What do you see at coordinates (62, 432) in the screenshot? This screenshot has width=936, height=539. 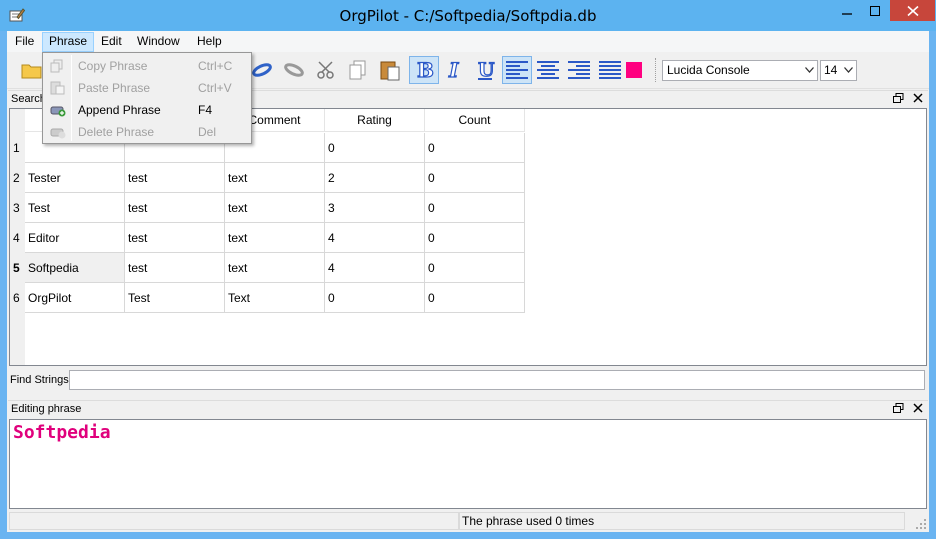 I see `phrase-editor-text: Softpedia` at bounding box center [62, 432].